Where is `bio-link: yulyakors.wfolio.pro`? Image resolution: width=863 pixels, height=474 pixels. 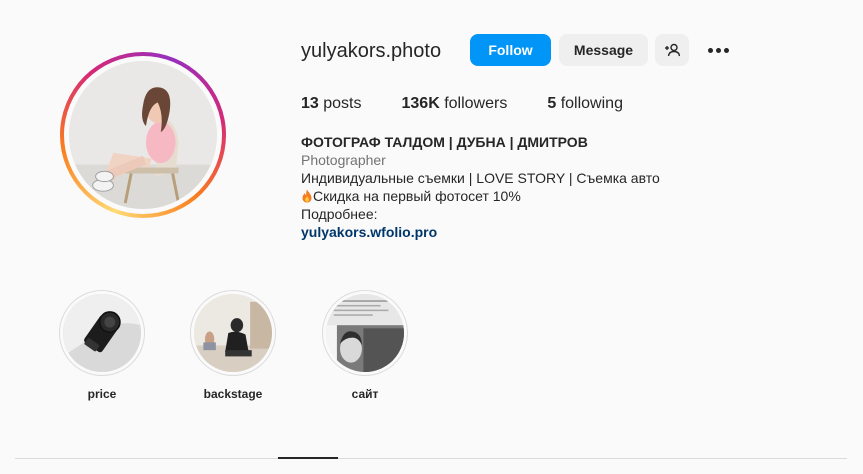
bio-link: yulyakors.wfolio.pro is located at coordinates (511, 232).